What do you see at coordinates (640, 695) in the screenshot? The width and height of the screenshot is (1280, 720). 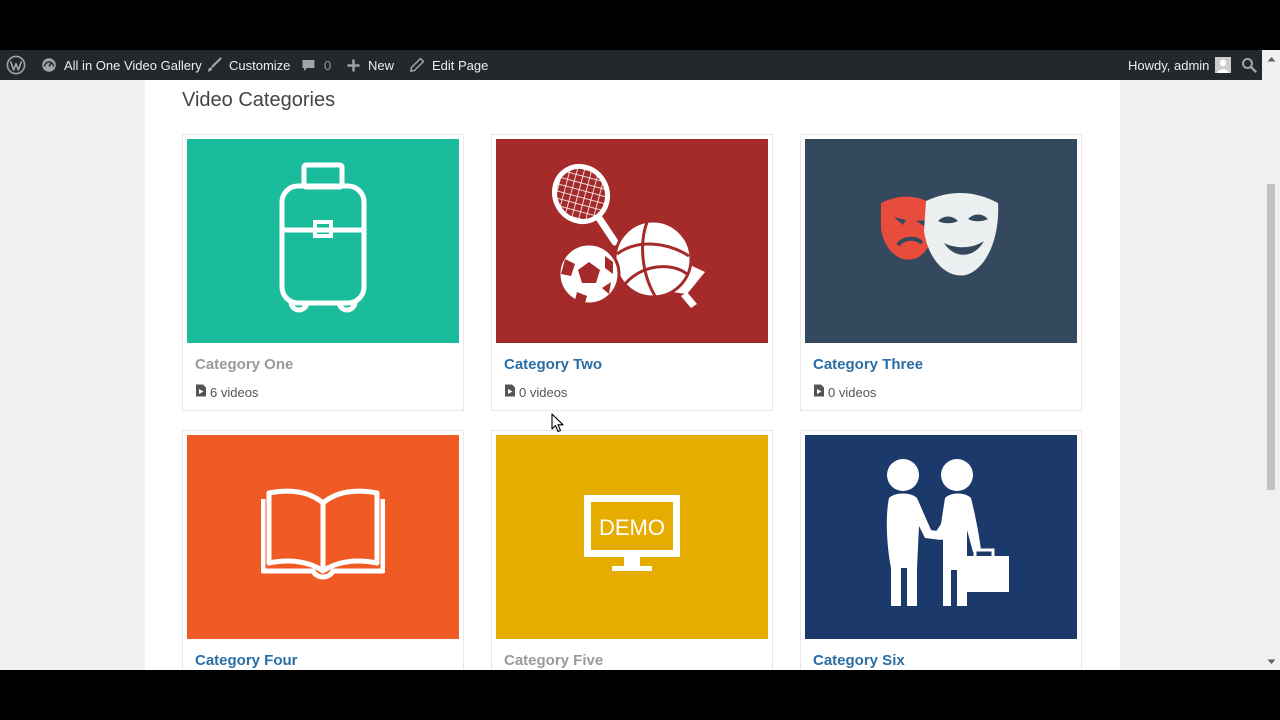 I see `bottom-letterbox` at bounding box center [640, 695].